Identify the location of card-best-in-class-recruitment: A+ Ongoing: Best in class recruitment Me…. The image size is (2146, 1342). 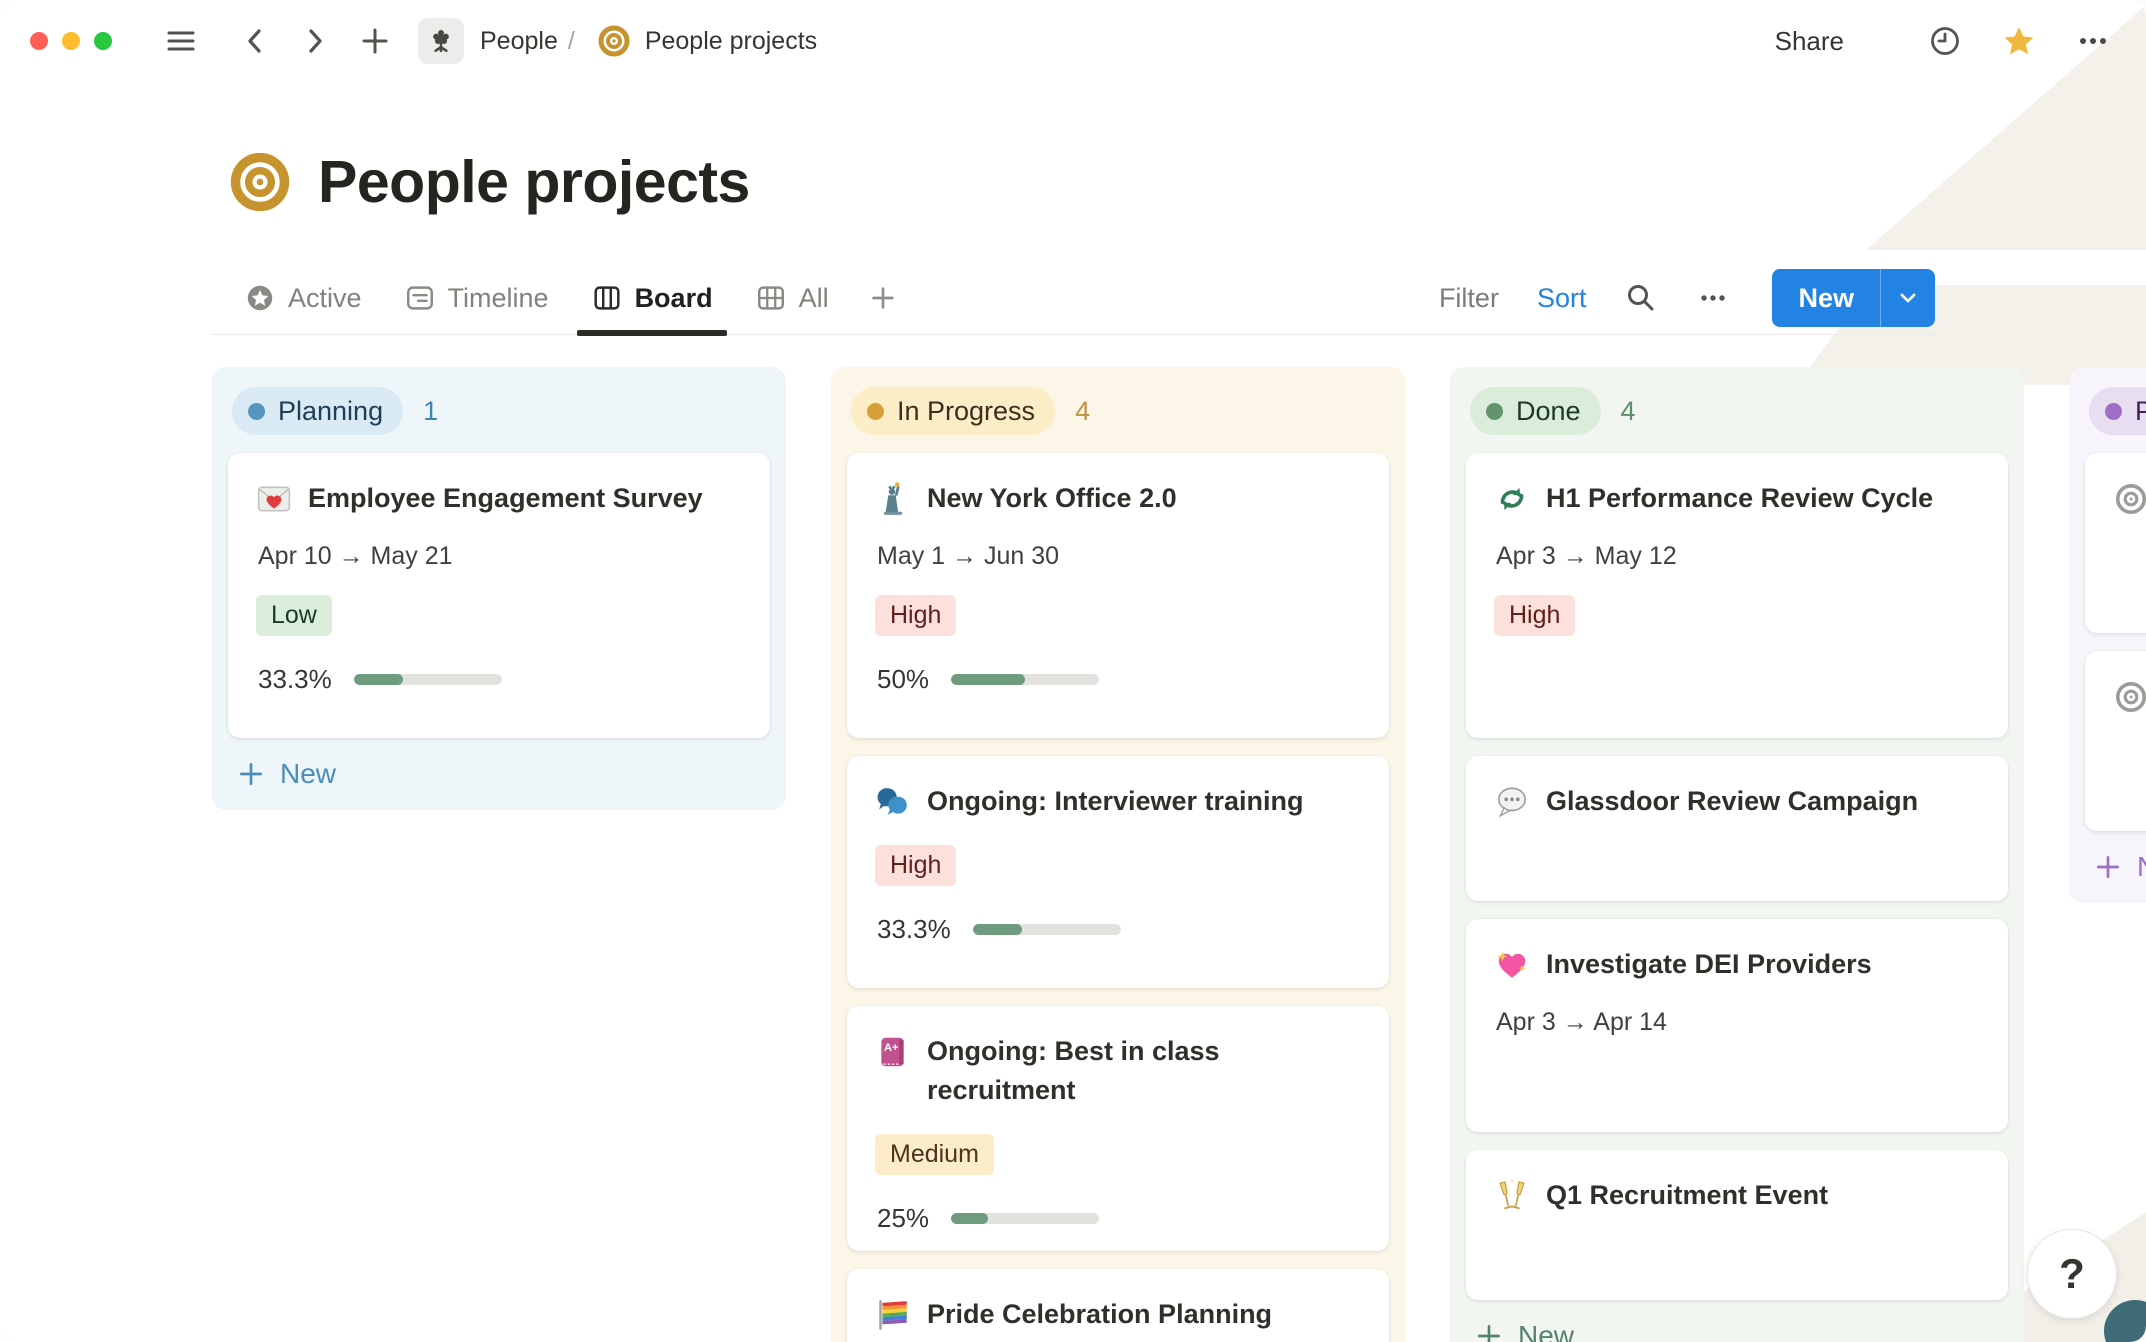
(1118, 1128).